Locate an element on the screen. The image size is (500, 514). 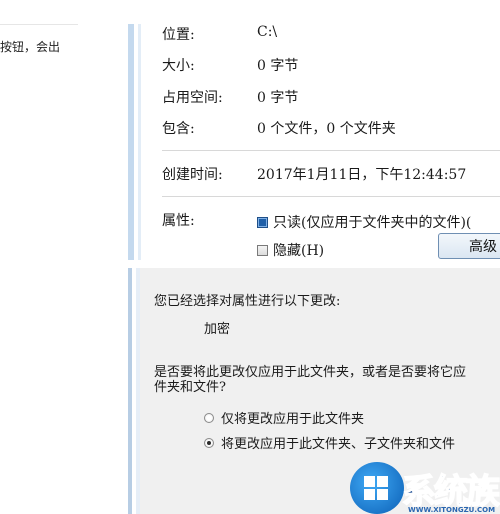
size-on-disk-value: 0 字节 is located at coordinates (278, 98).